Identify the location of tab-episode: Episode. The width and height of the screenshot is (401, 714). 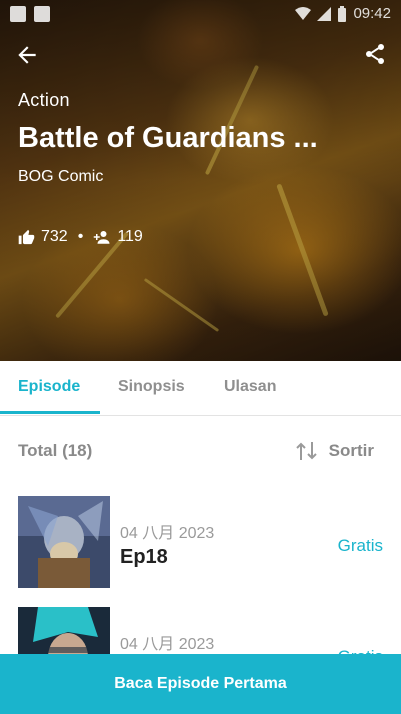
(49, 387).